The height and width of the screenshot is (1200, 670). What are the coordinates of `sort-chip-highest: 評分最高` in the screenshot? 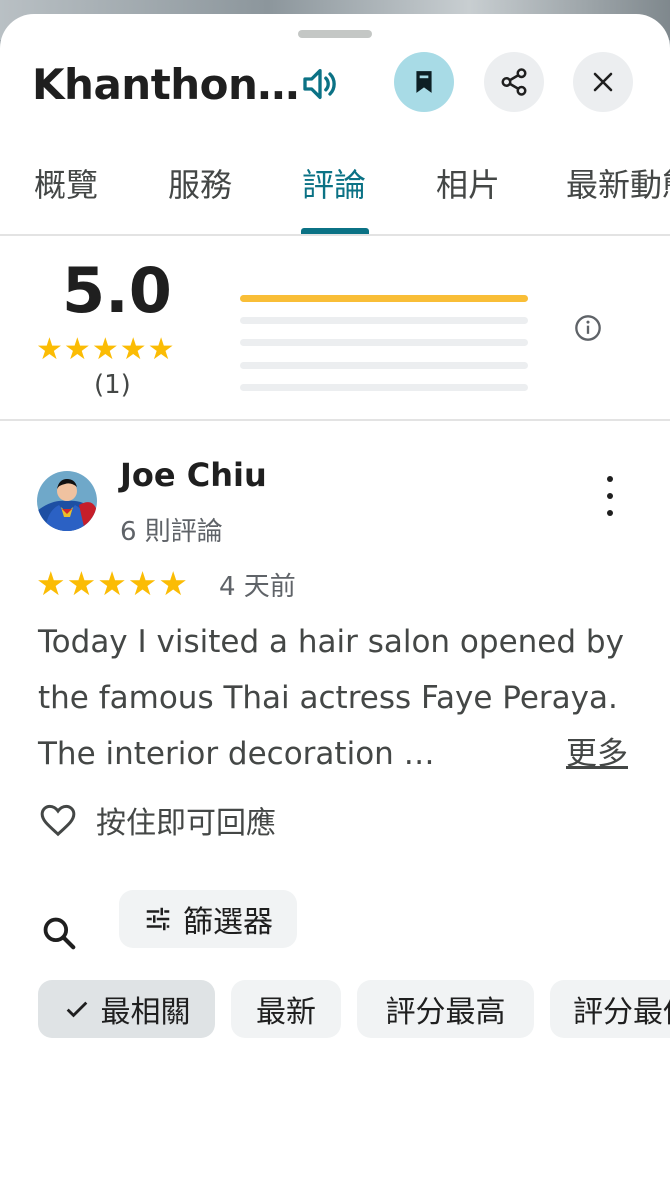 It's located at (445, 1009).